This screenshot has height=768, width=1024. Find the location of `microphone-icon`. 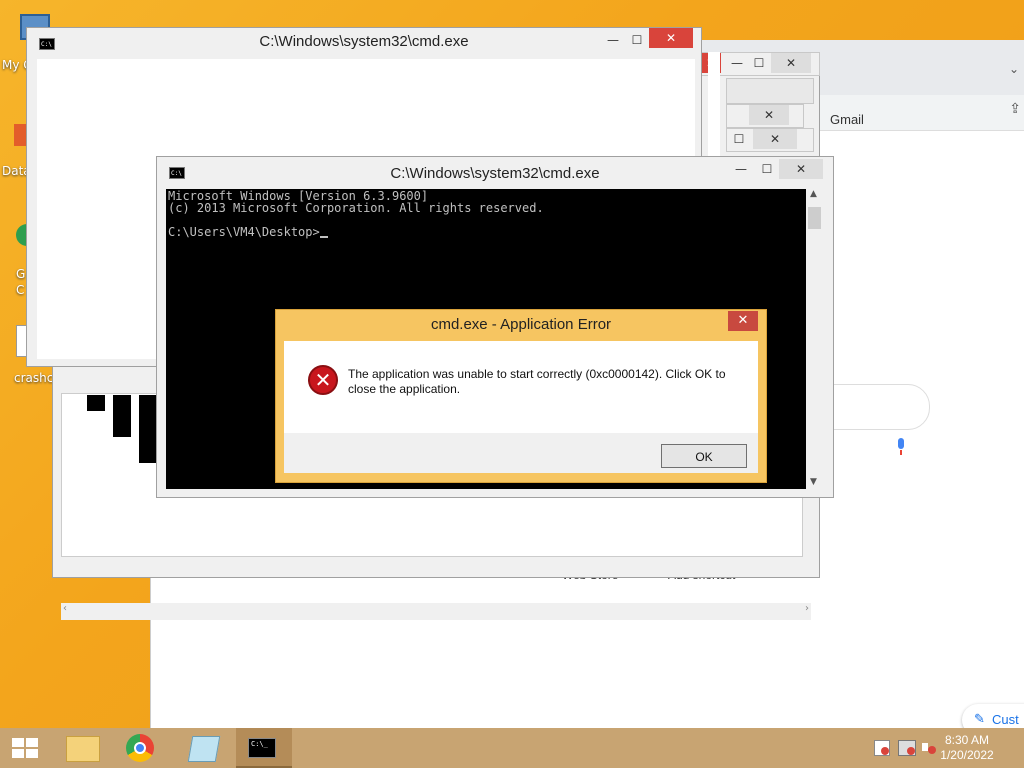

microphone-icon is located at coordinates (901, 447).